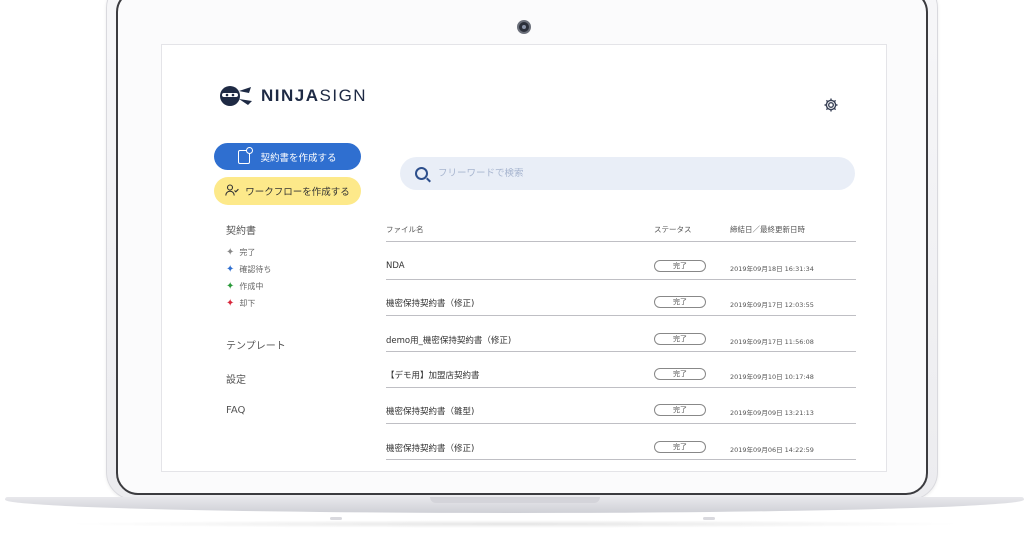 The width and height of the screenshot is (1029, 533). I want to click on create-workflow-label: ワークフローを作成する, so click(297, 192).